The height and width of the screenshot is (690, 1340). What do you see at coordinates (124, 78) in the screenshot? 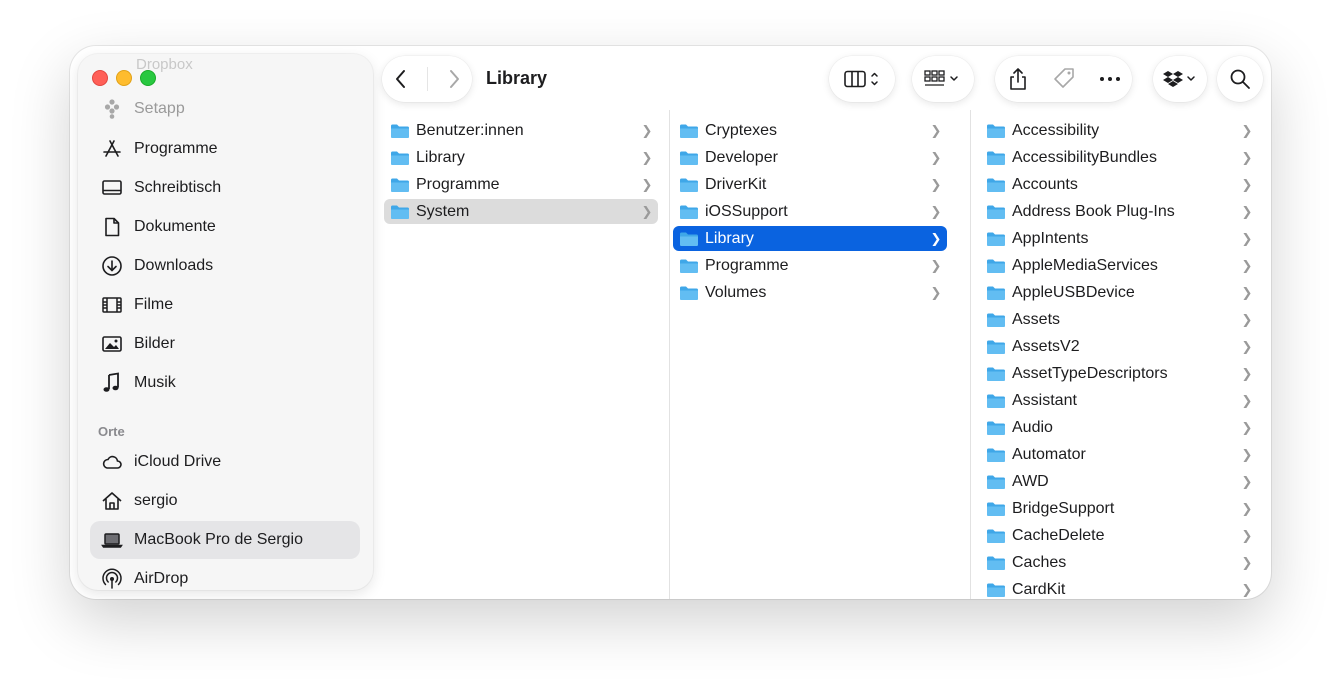
I see `minimize-button` at bounding box center [124, 78].